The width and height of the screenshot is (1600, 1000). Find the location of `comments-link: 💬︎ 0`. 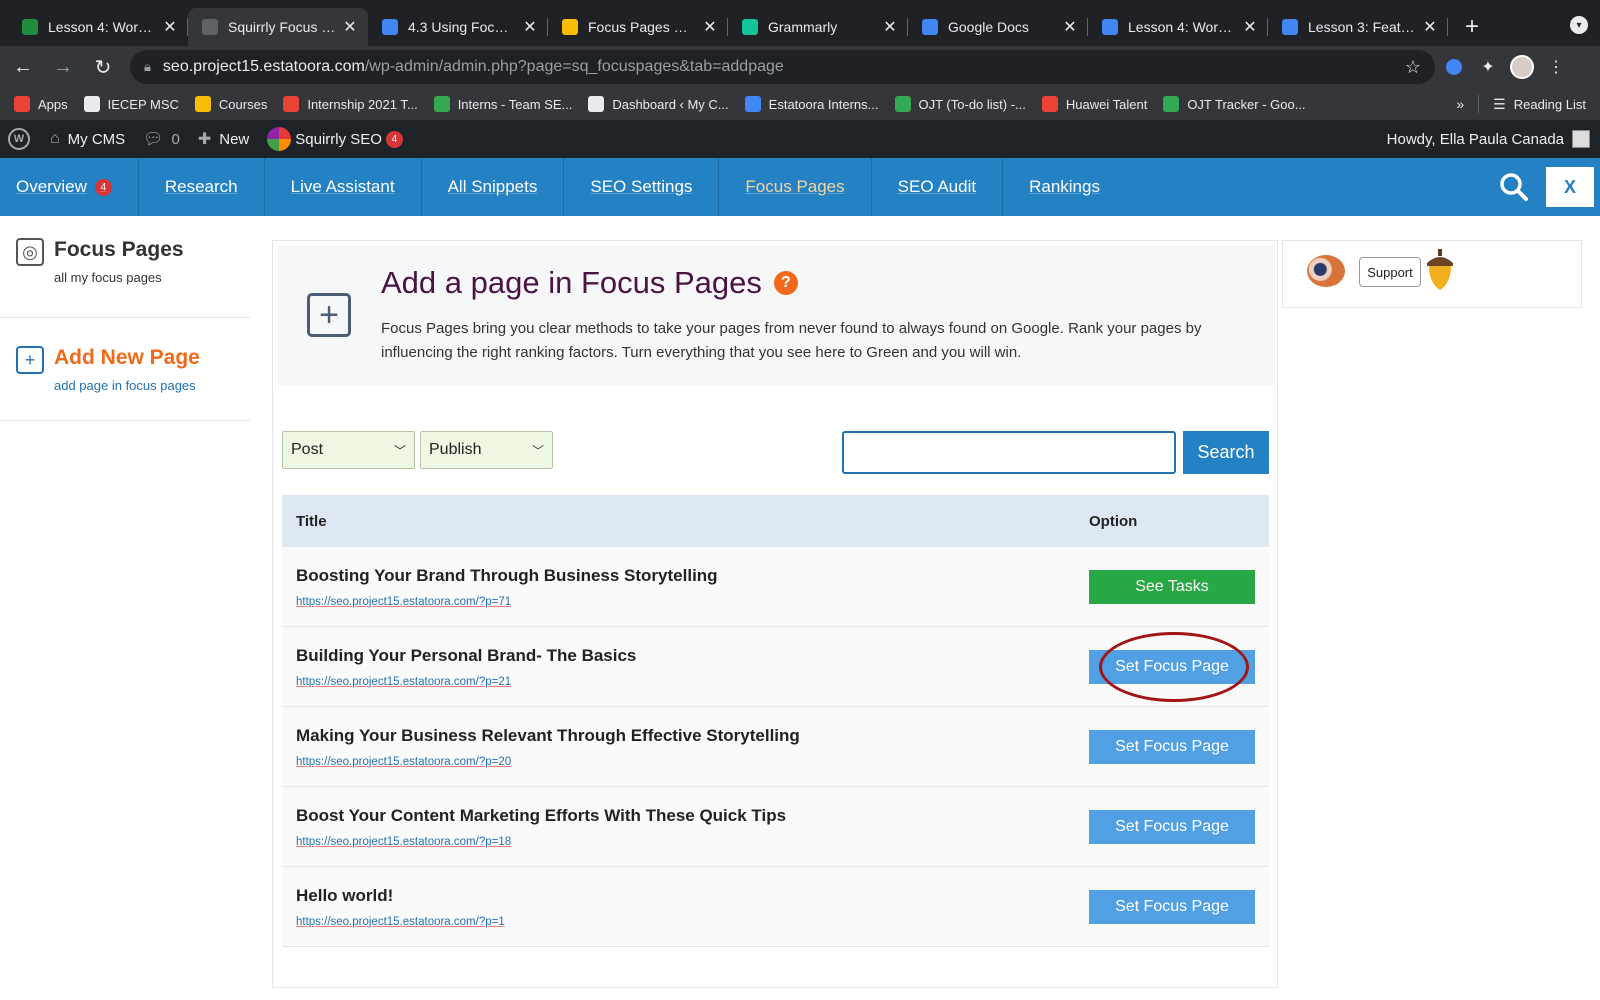

comments-link: 💬︎ 0 is located at coordinates (161, 139).